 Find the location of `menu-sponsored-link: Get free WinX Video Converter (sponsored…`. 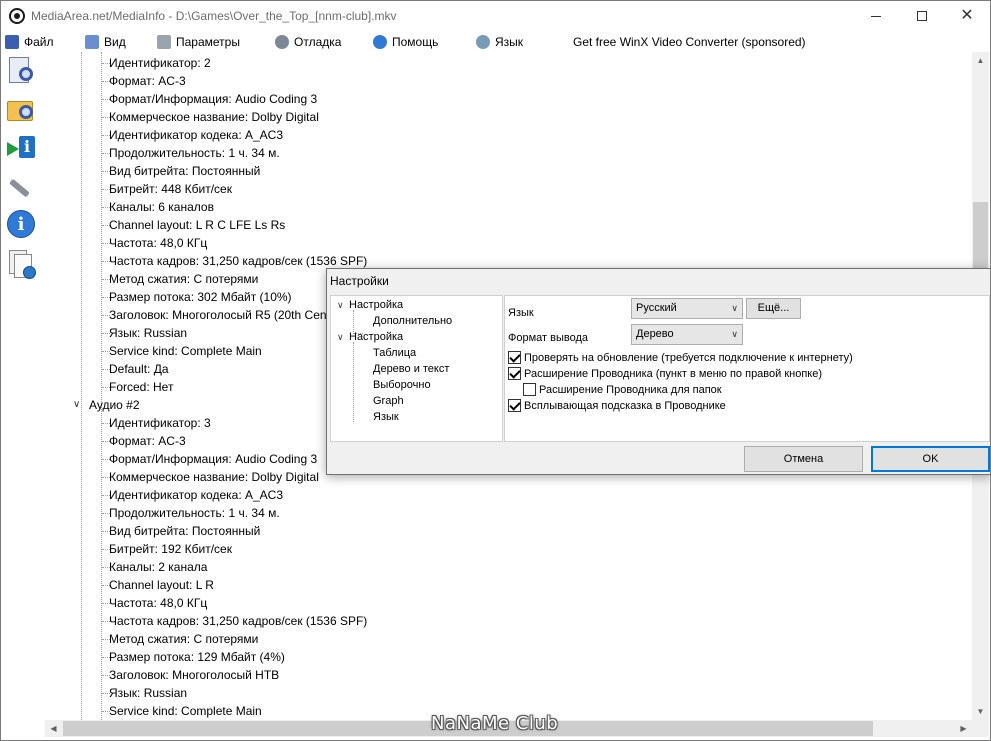

menu-sponsored-link: Get free WinX Video Converter (sponsored… is located at coordinates (689, 41).